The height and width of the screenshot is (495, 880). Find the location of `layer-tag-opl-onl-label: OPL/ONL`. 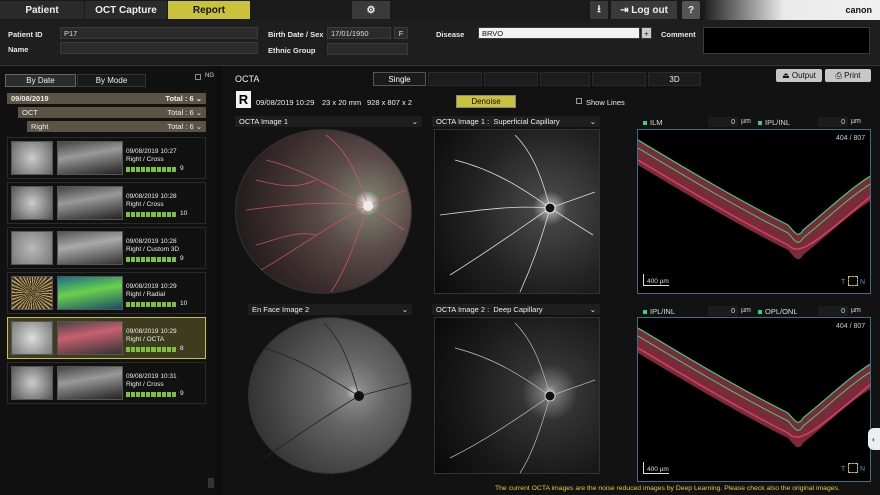

layer-tag-opl-onl-label: OPL/ONL is located at coordinates (781, 311).